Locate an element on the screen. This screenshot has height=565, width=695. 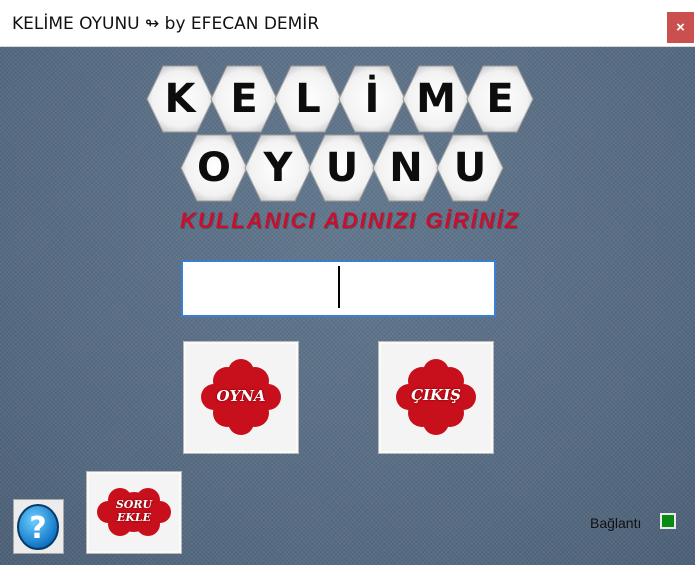
logo-tile: Y is located at coordinates (278, 168).